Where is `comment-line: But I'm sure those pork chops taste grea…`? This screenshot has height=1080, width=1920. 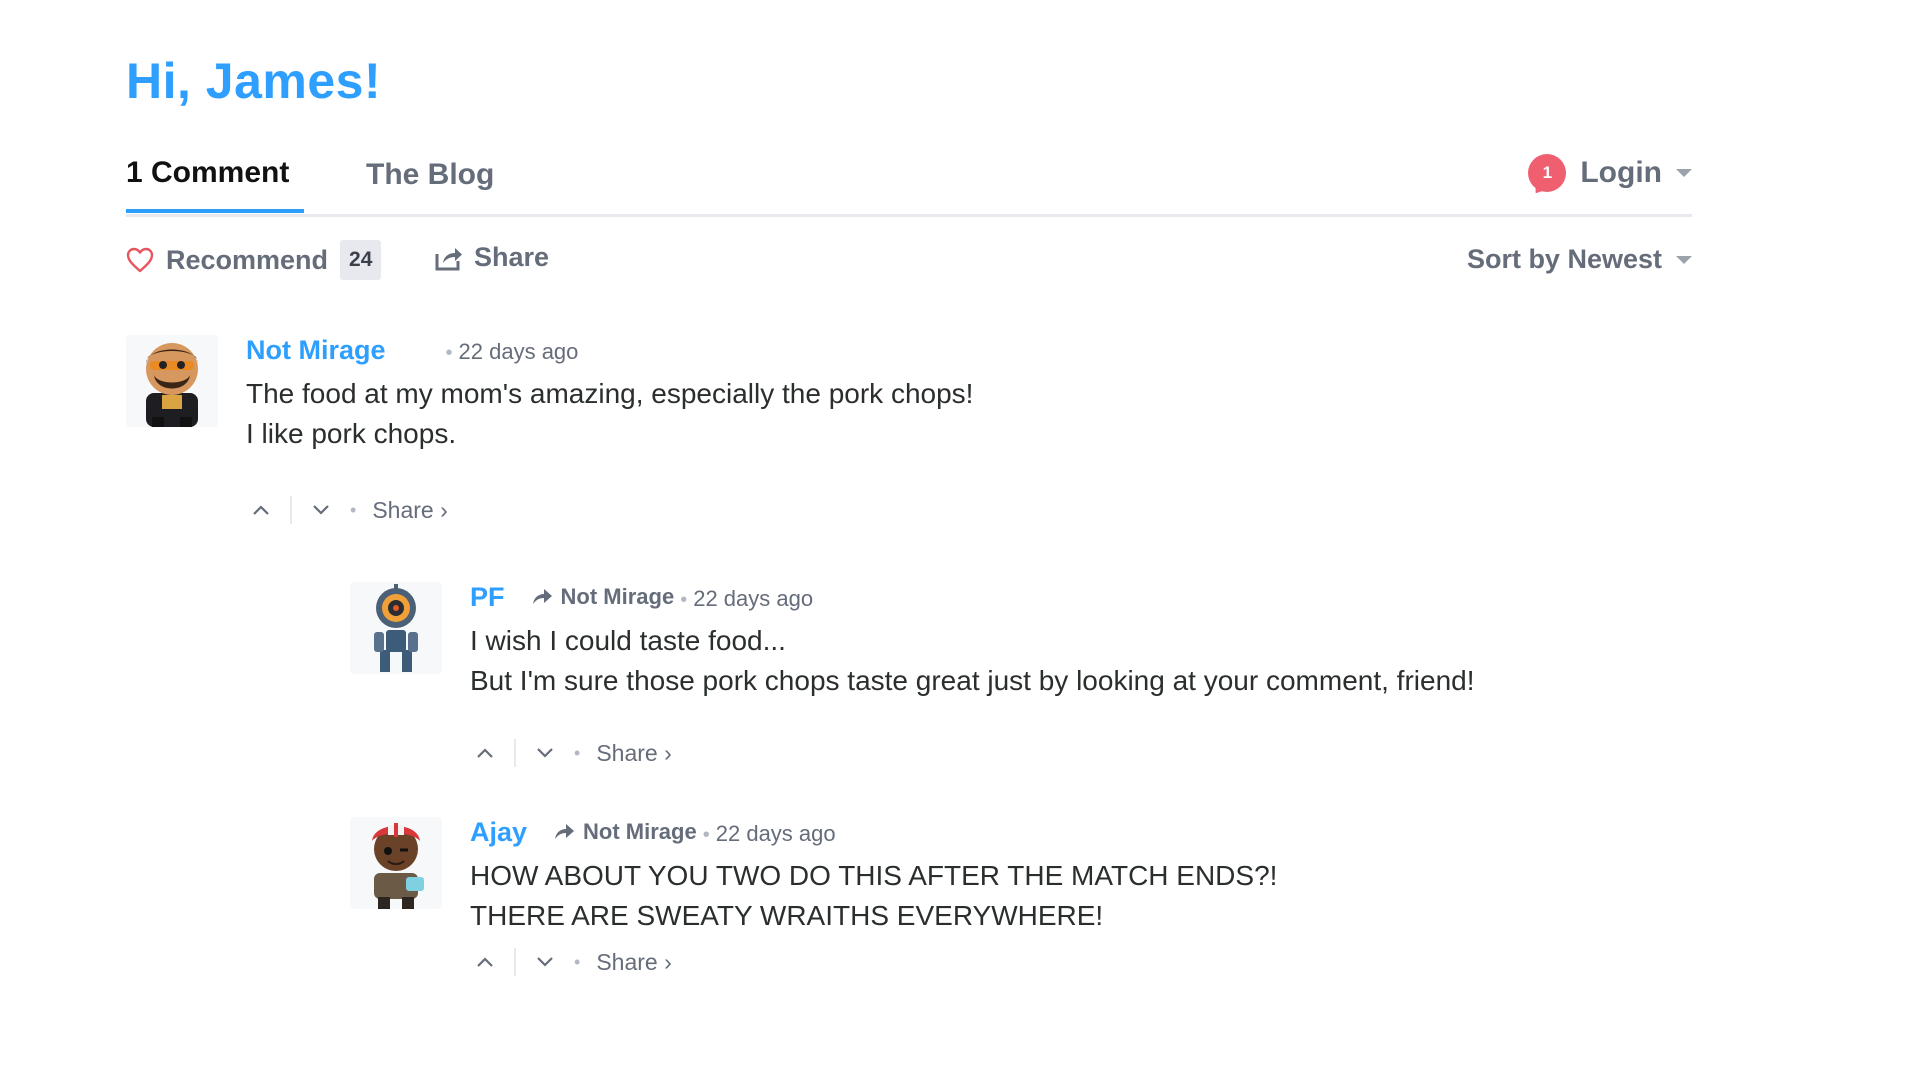 comment-line: But I'm sure those pork chops taste grea… is located at coordinates (972, 680).